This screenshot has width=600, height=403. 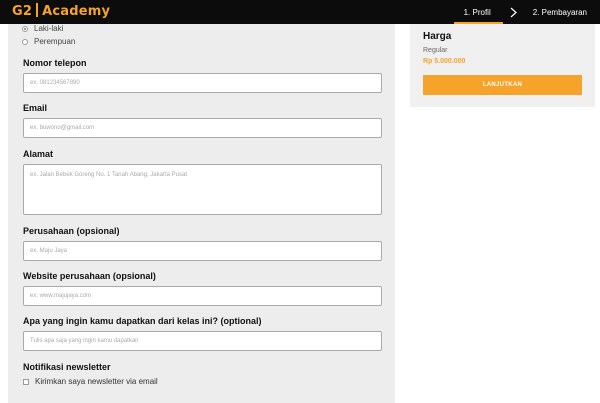 What do you see at coordinates (26, 381) in the screenshot?
I see `newsletter-checkbox` at bounding box center [26, 381].